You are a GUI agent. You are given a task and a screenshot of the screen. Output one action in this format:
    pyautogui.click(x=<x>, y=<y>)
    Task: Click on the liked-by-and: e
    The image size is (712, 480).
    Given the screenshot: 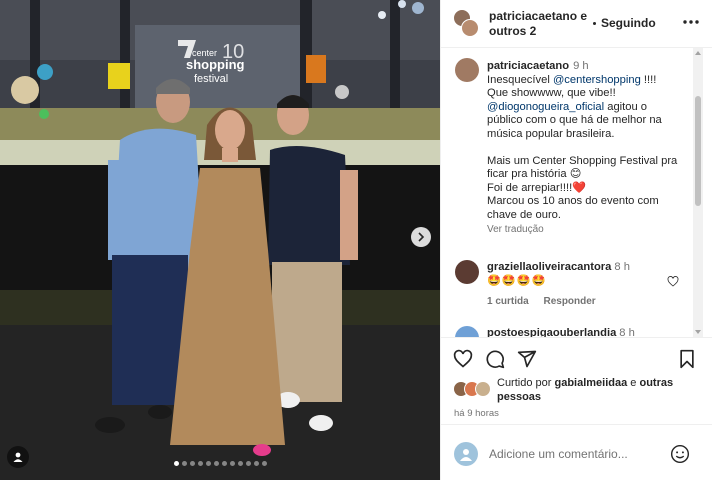 What is the action you would take?
    pyautogui.click(x=633, y=383)
    